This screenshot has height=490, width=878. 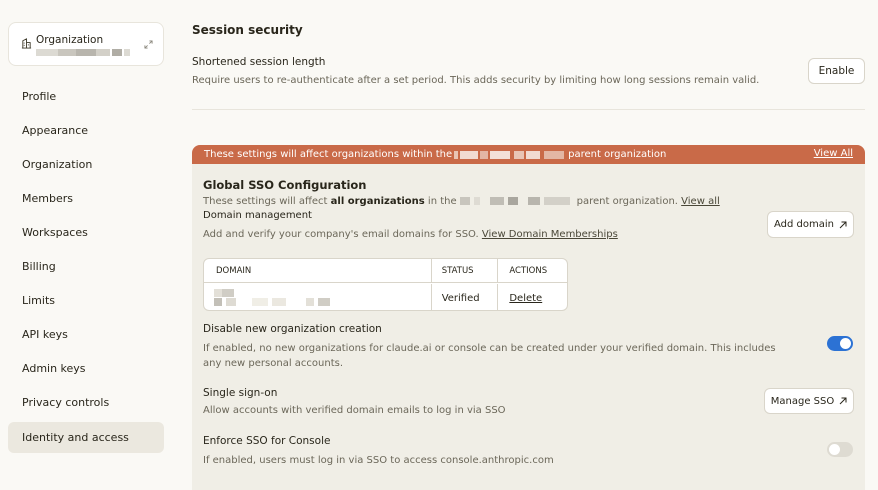 I want to click on table-row: Verified Delete, so click(x=385, y=297).